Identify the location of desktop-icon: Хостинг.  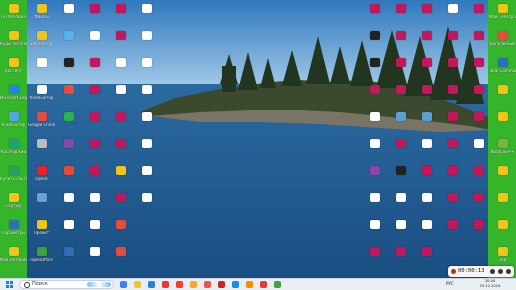
(13, 69).